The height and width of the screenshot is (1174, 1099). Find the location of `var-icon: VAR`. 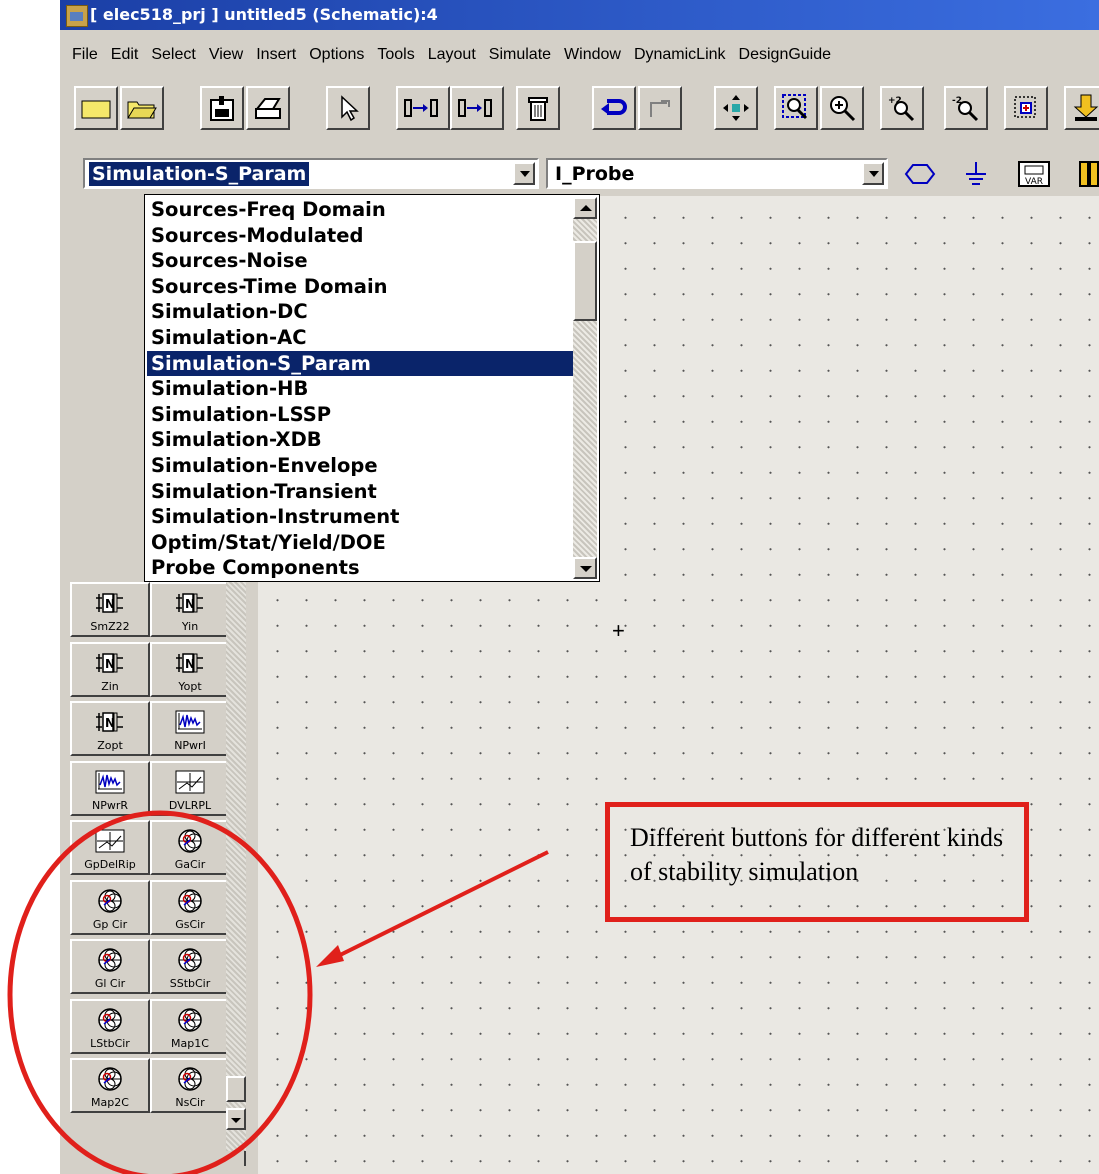

var-icon: VAR is located at coordinates (1034, 174).